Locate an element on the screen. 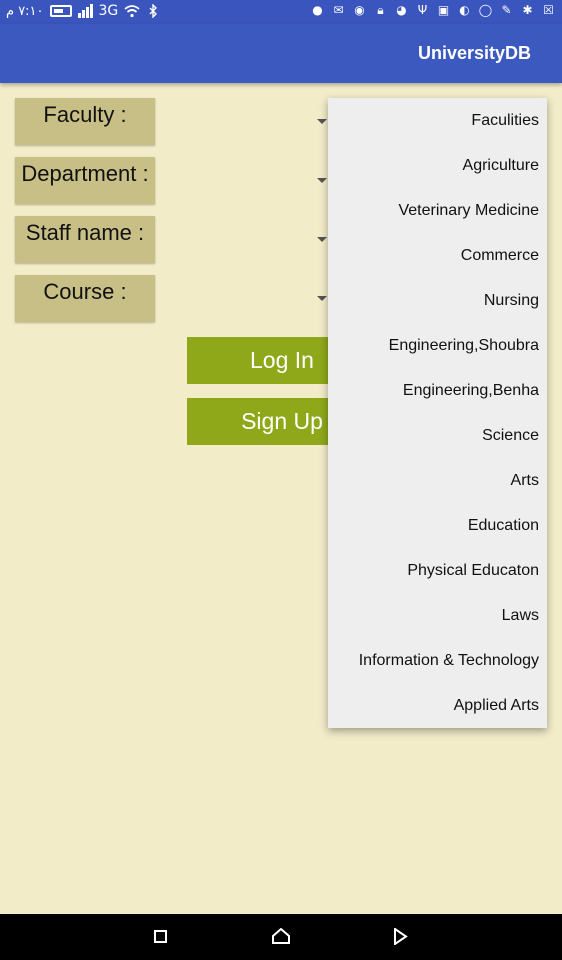 This screenshot has width=562, height=960. dropdown-item: Veterinary Medicine is located at coordinates (437, 210).